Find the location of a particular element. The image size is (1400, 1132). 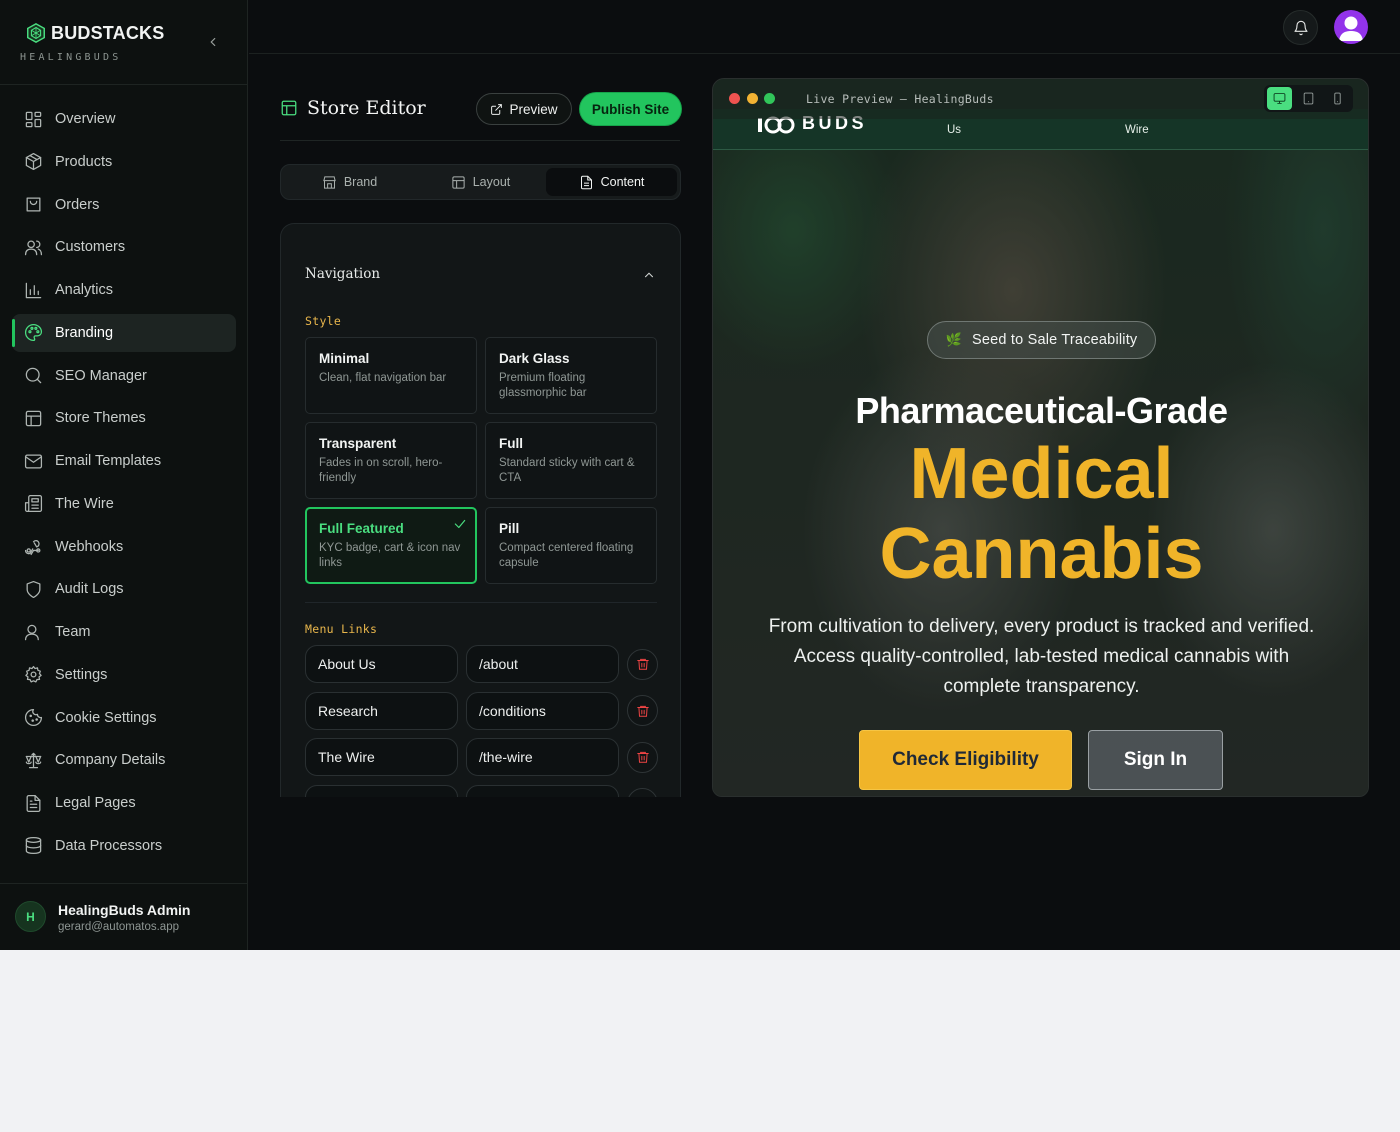

sidebar-item-label: Audit Logs is located at coordinates (89, 589).